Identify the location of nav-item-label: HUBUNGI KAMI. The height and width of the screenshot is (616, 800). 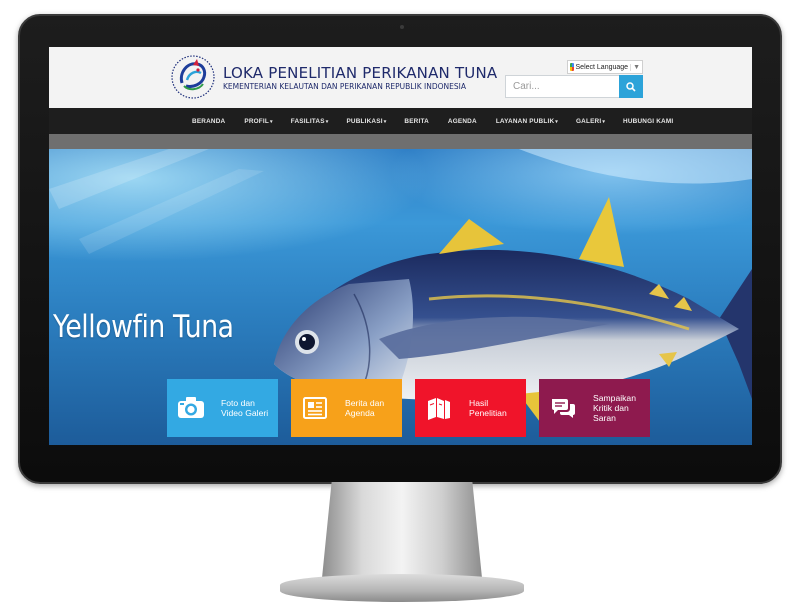
(648, 121).